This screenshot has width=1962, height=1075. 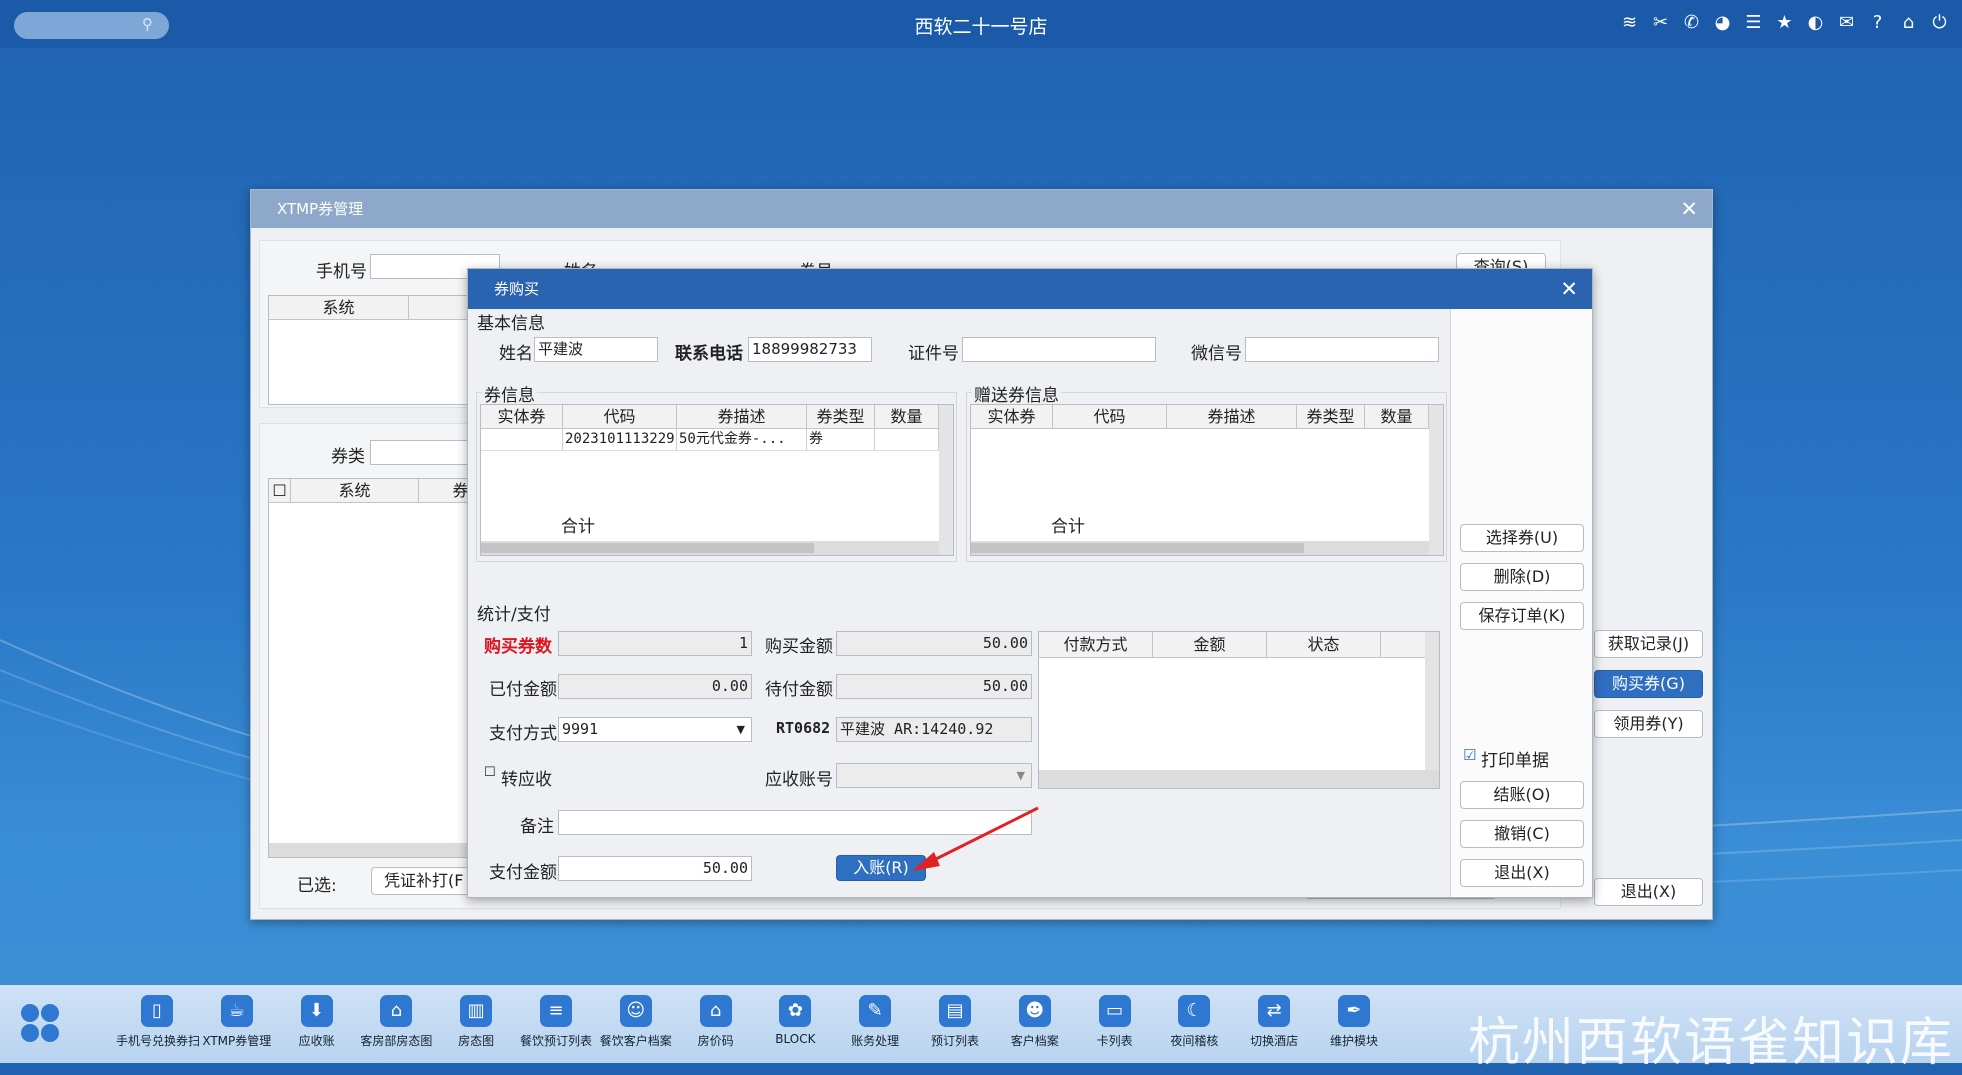 What do you see at coordinates (421, 881) in the screenshot?
I see `reprint-button: 凭证补打(F` at bounding box center [421, 881].